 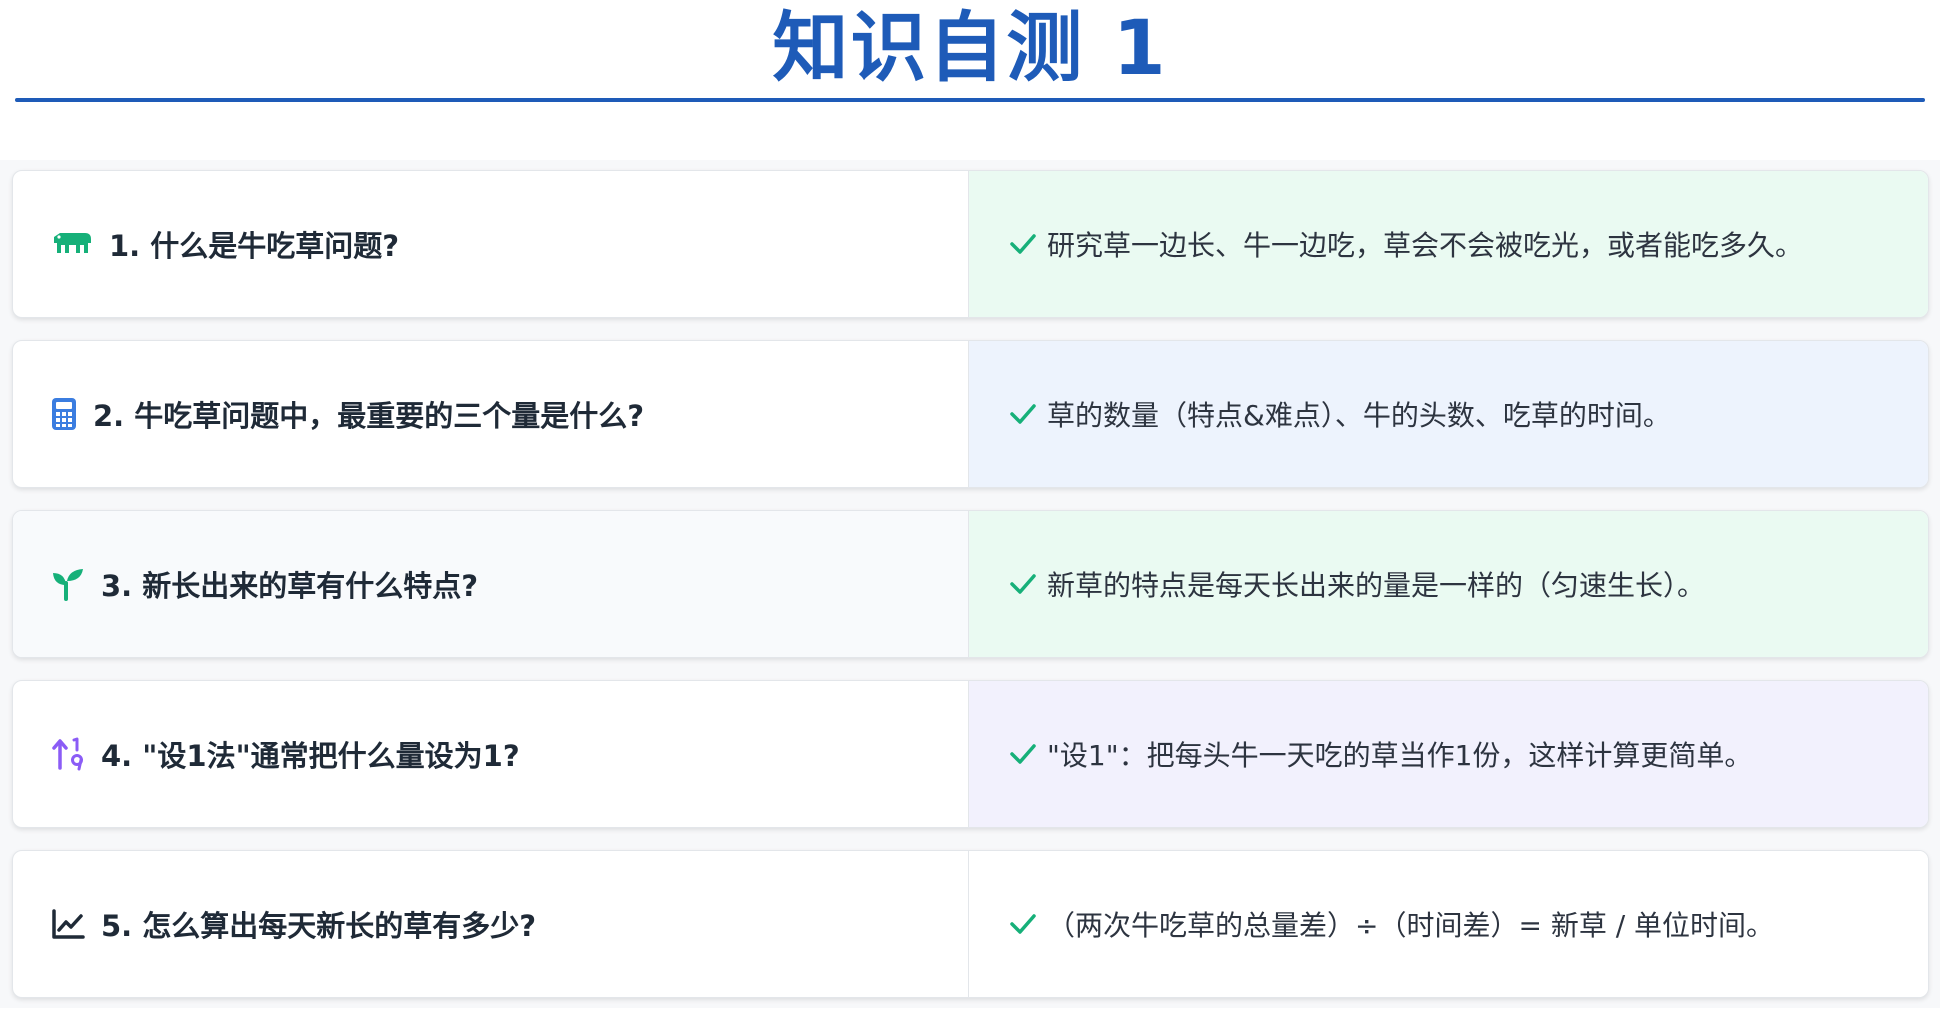 I want to click on answer-text: "设1"：把每头牛一天吃的草当作1份，这样计算更简单。, so click(x=1400, y=755).